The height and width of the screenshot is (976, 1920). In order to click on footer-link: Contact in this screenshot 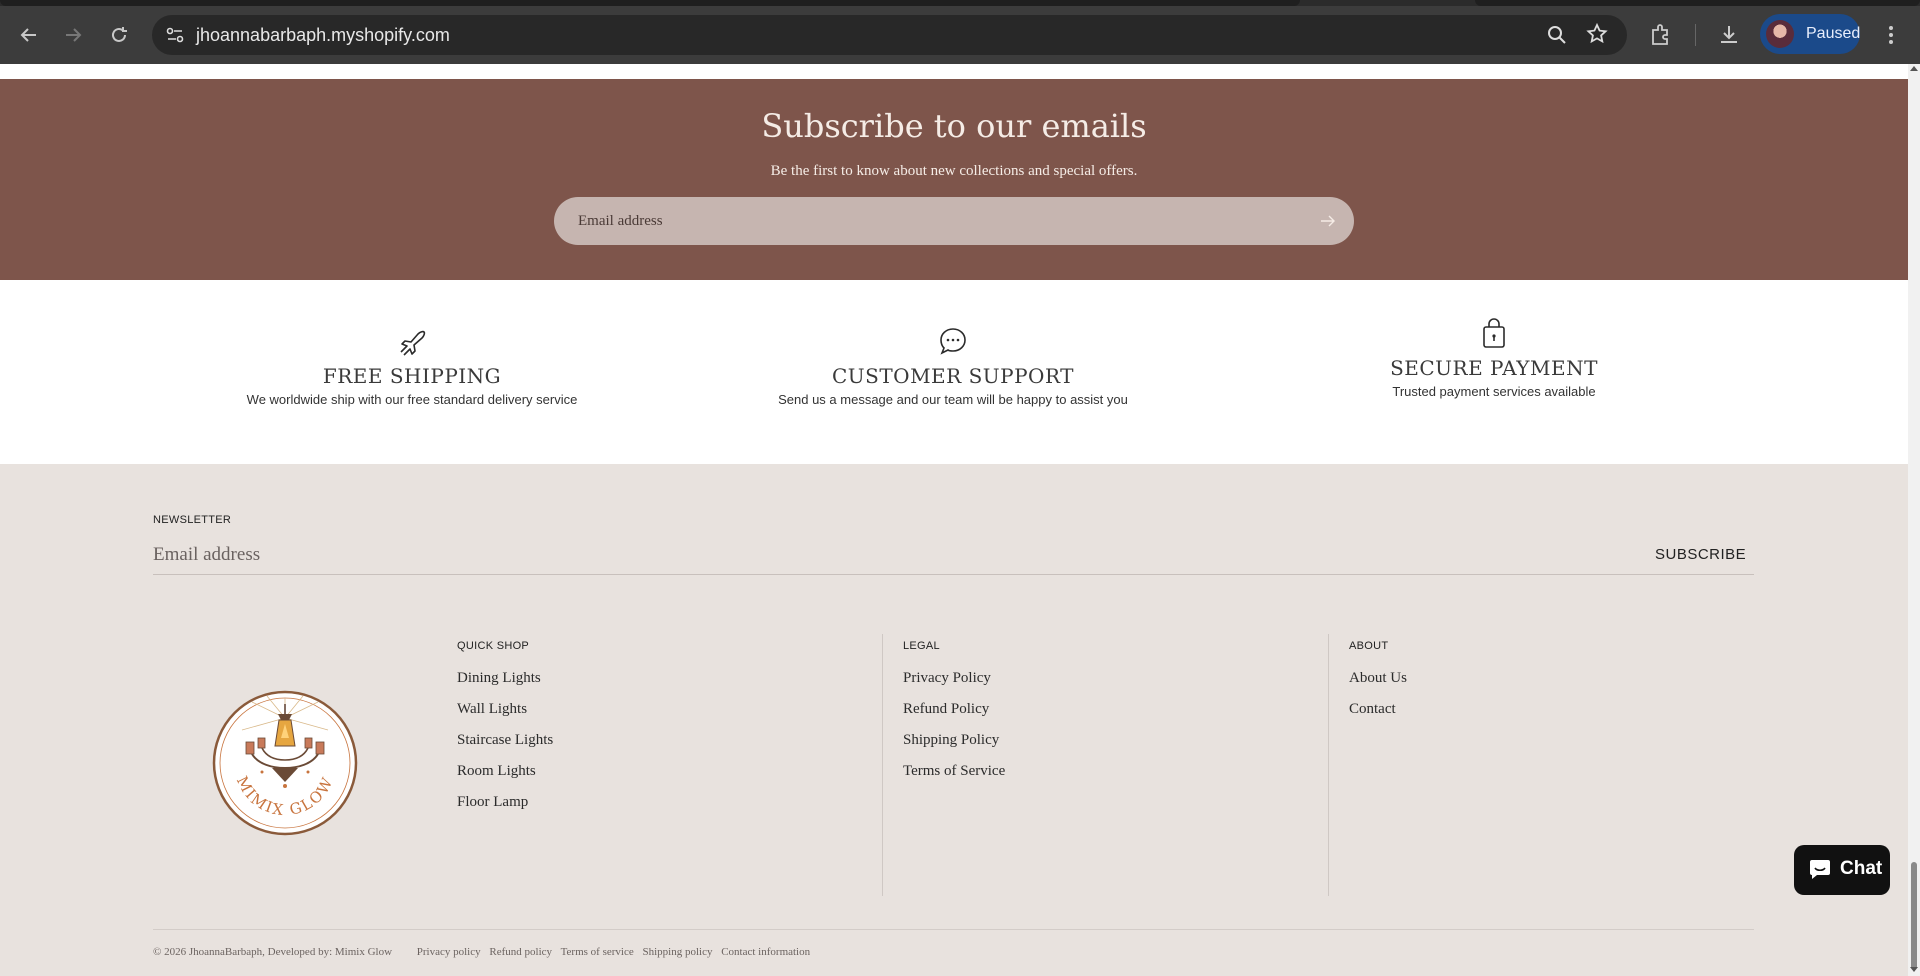, I will do `click(1378, 716)`.